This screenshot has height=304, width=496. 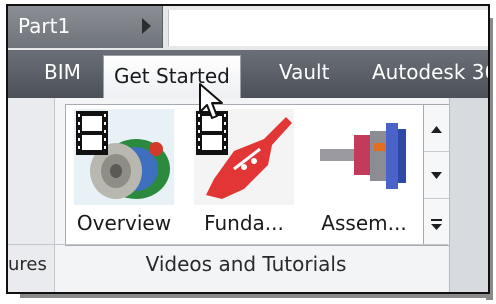 I want to click on scroll-up-button, so click(x=436, y=128).